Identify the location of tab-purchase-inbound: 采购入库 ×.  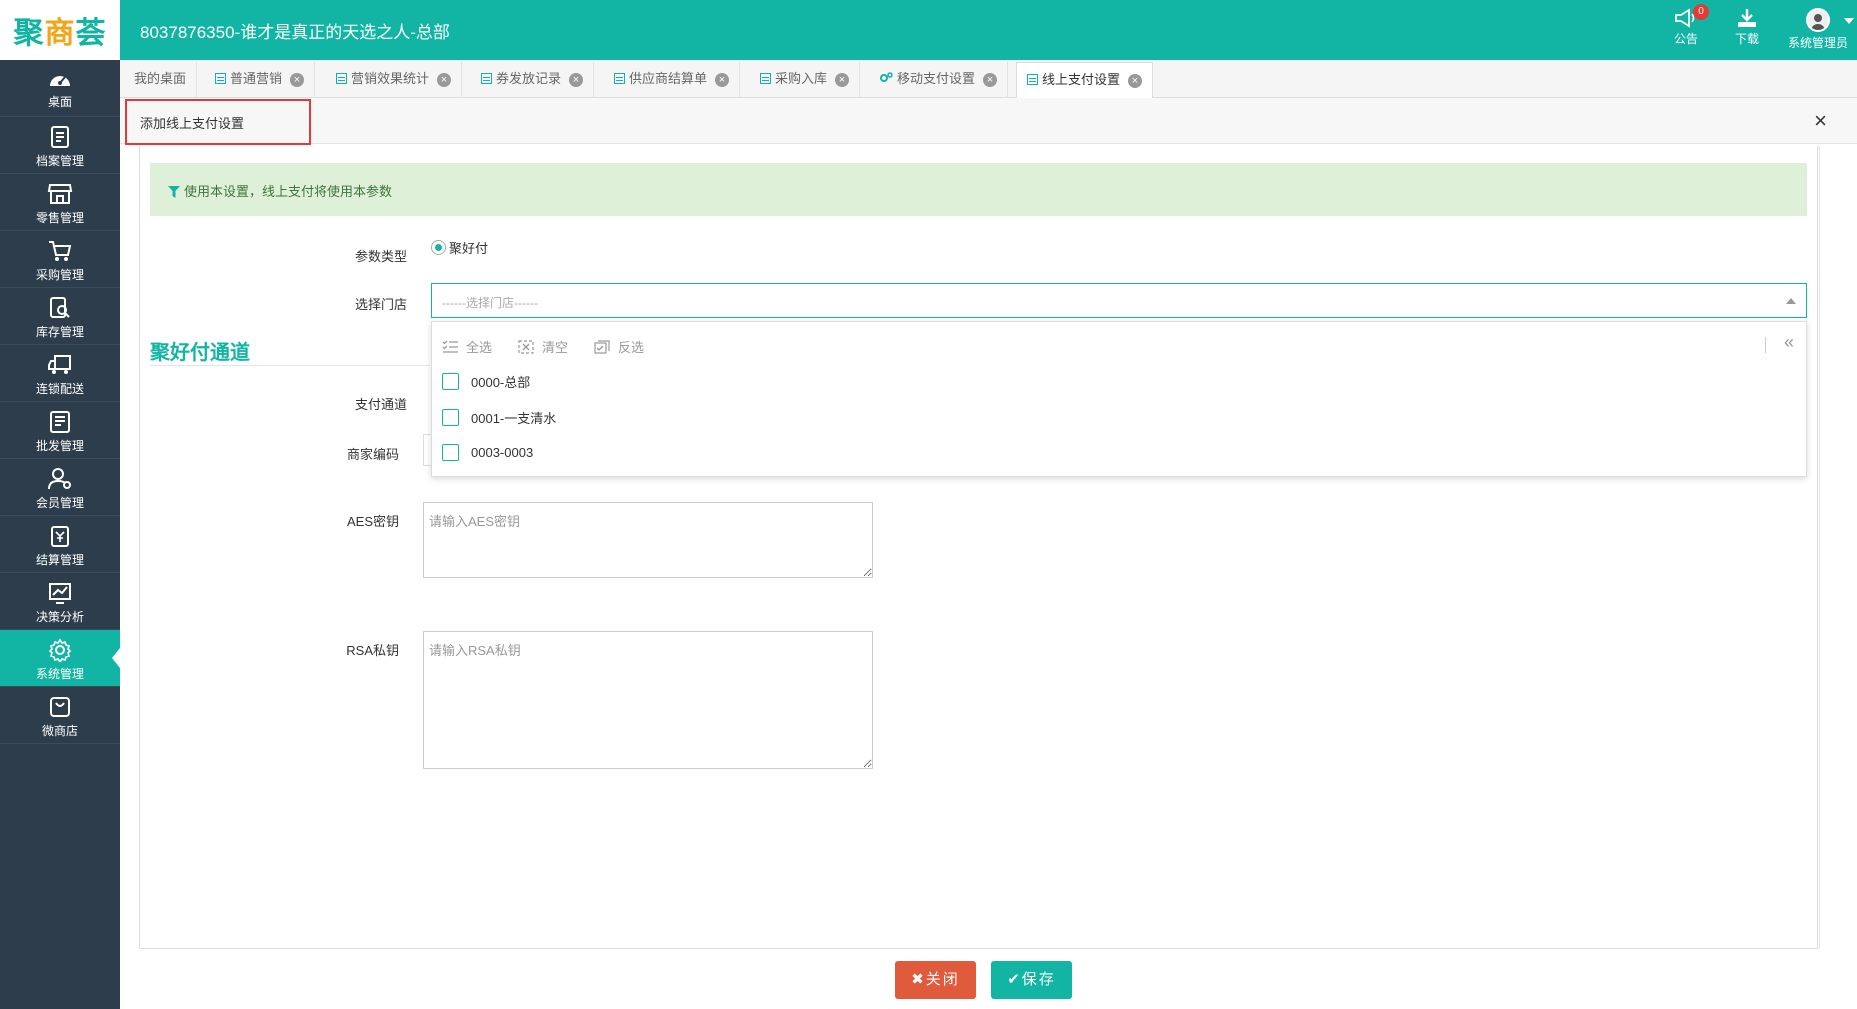
(805, 80).